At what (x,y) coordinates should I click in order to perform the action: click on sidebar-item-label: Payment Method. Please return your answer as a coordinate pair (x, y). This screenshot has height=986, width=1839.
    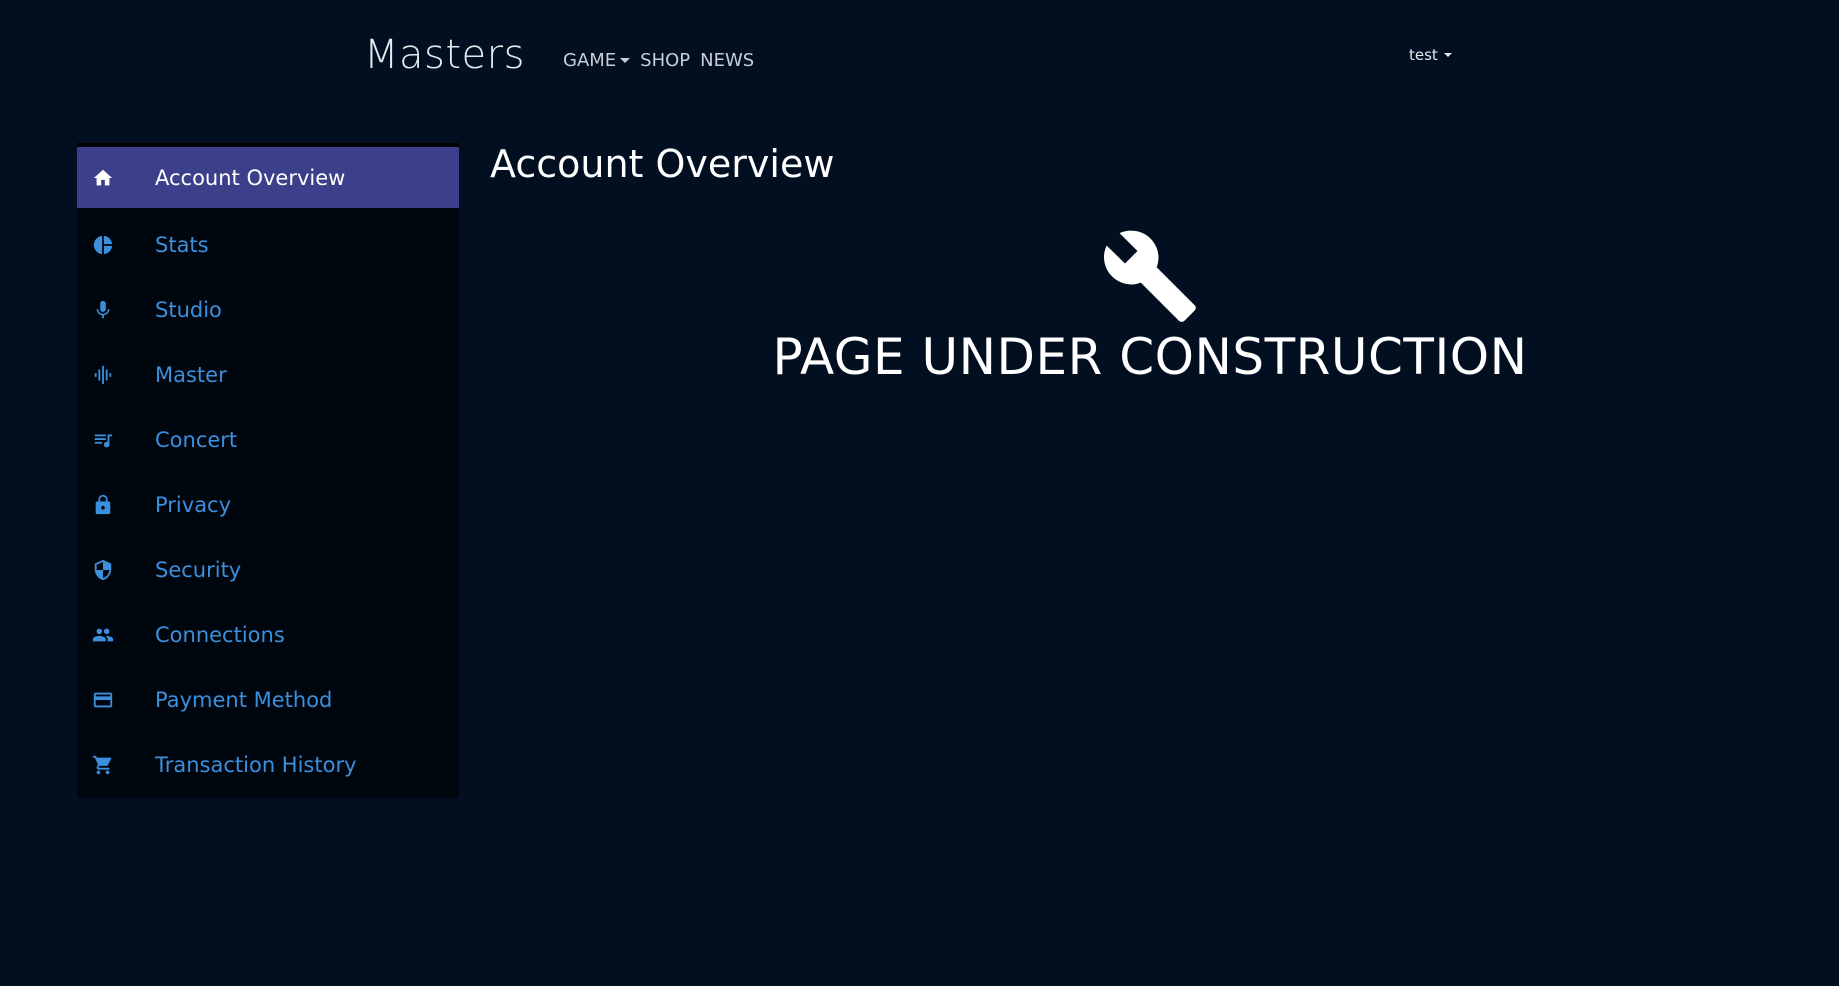
    Looking at the image, I should click on (244, 699).